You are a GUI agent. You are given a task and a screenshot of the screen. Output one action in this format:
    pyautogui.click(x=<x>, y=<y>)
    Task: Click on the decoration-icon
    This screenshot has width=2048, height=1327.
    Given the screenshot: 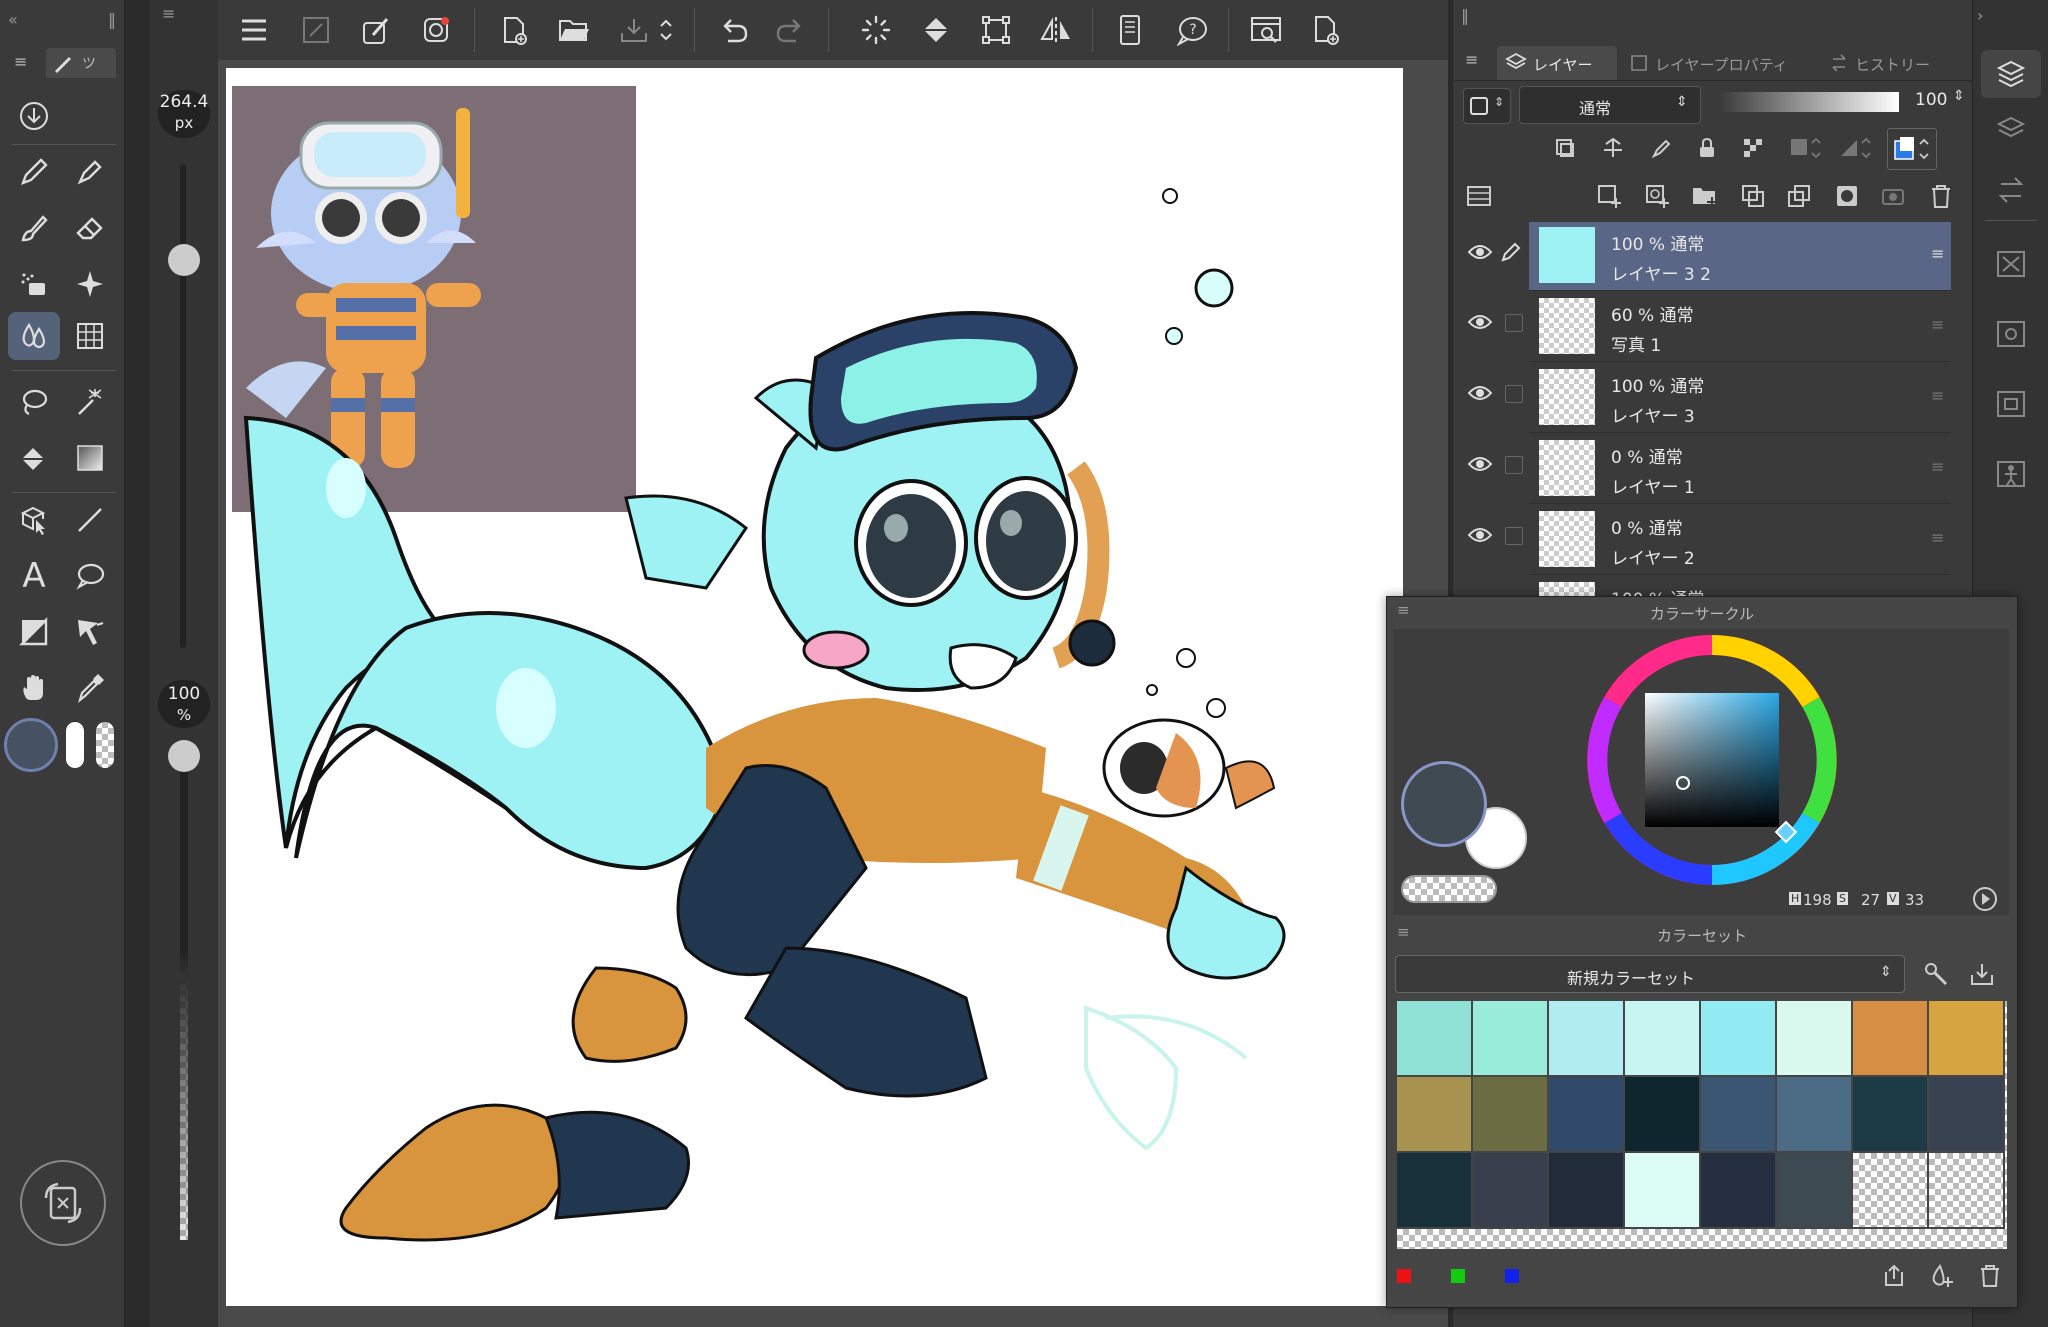 What is the action you would take?
    pyautogui.click(x=90, y=284)
    